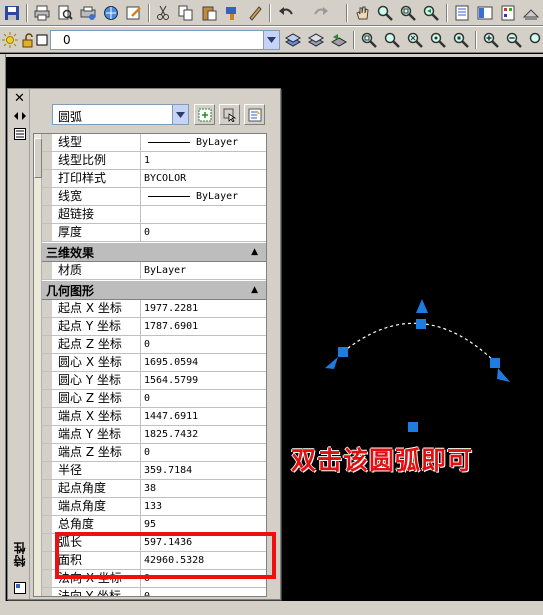 This screenshot has height=615, width=543. Describe the element at coordinates (19, 98) in the screenshot. I see `close-icon: ✕` at that location.